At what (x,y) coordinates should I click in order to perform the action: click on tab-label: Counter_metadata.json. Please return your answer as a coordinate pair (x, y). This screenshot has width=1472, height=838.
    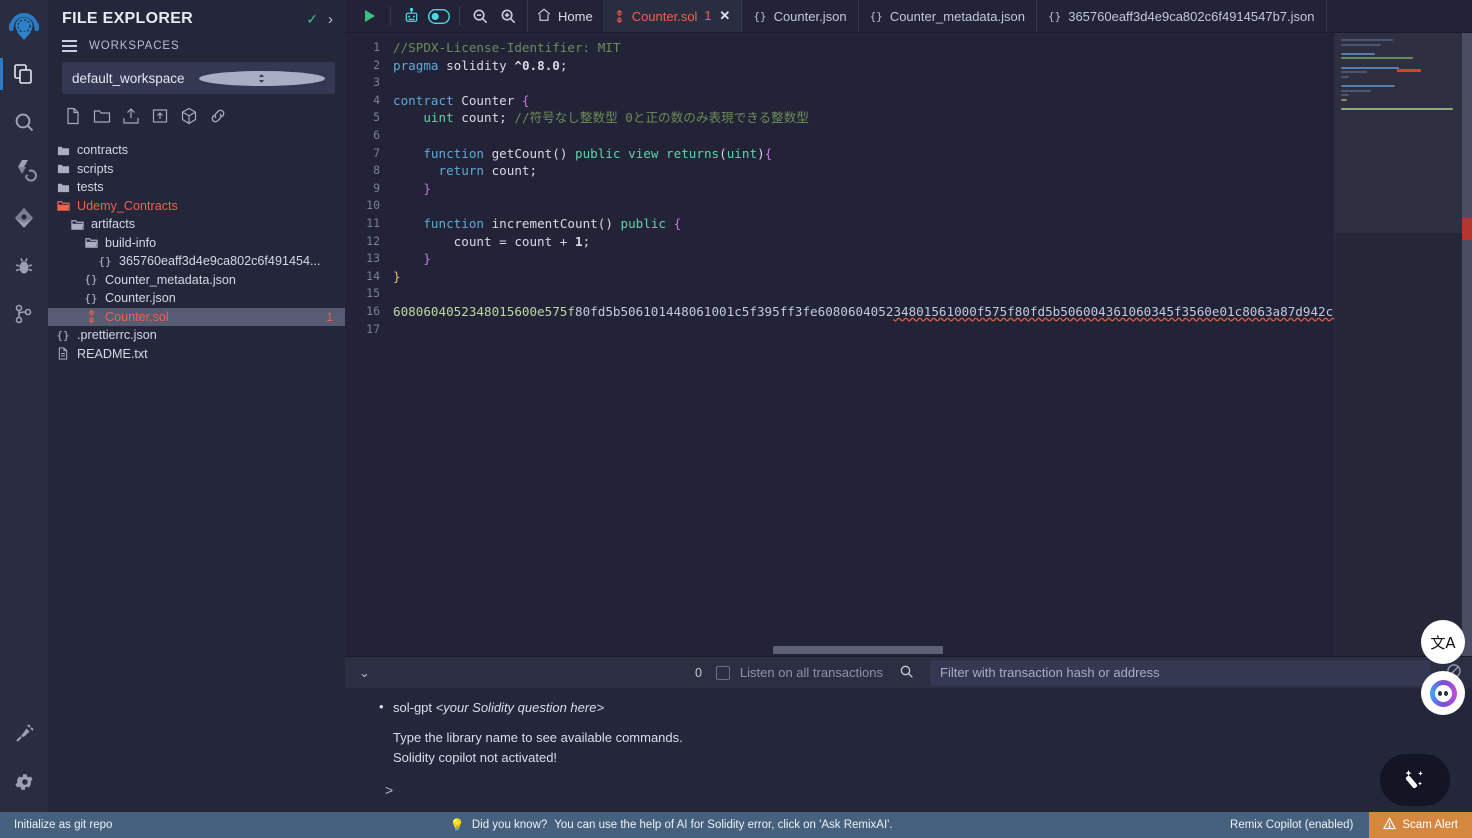
    Looking at the image, I should click on (957, 16).